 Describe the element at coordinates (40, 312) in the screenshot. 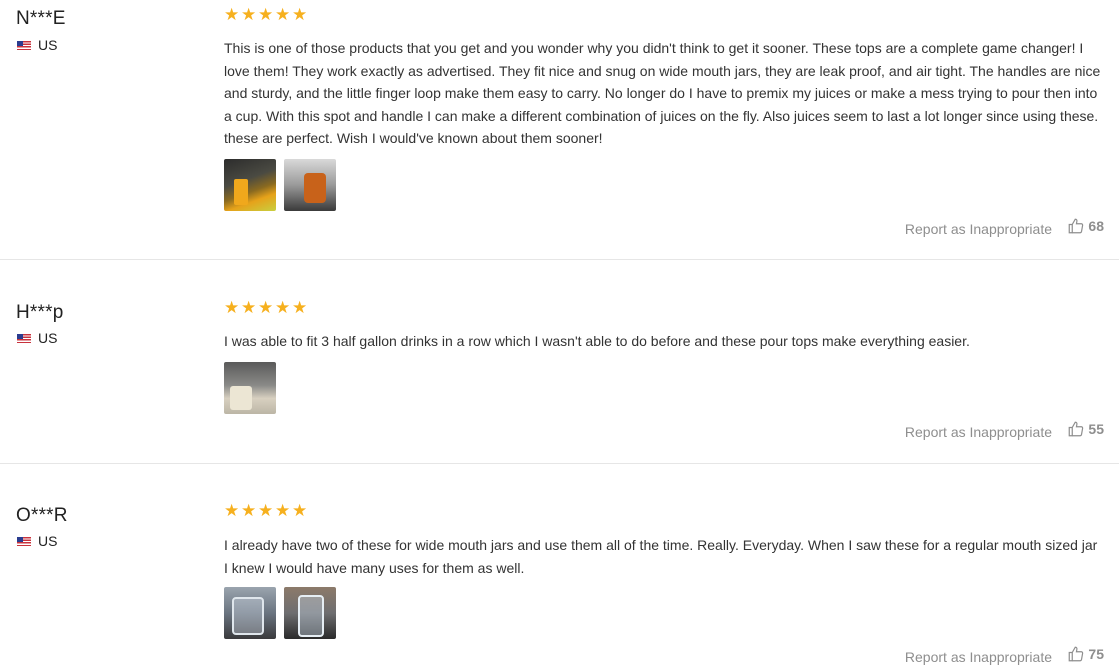

I see `reviewer-name: H***p` at that location.